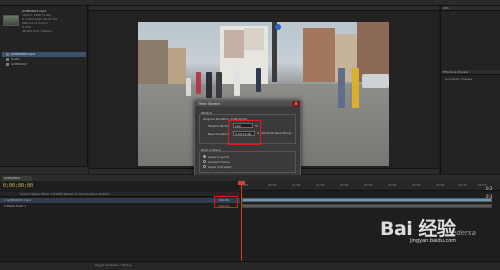 The image size is (500, 270). What do you see at coordinates (18, 186) in the screenshot?
I see `current-timecode: 0;00;00;00` at bounding box center [18, 186].